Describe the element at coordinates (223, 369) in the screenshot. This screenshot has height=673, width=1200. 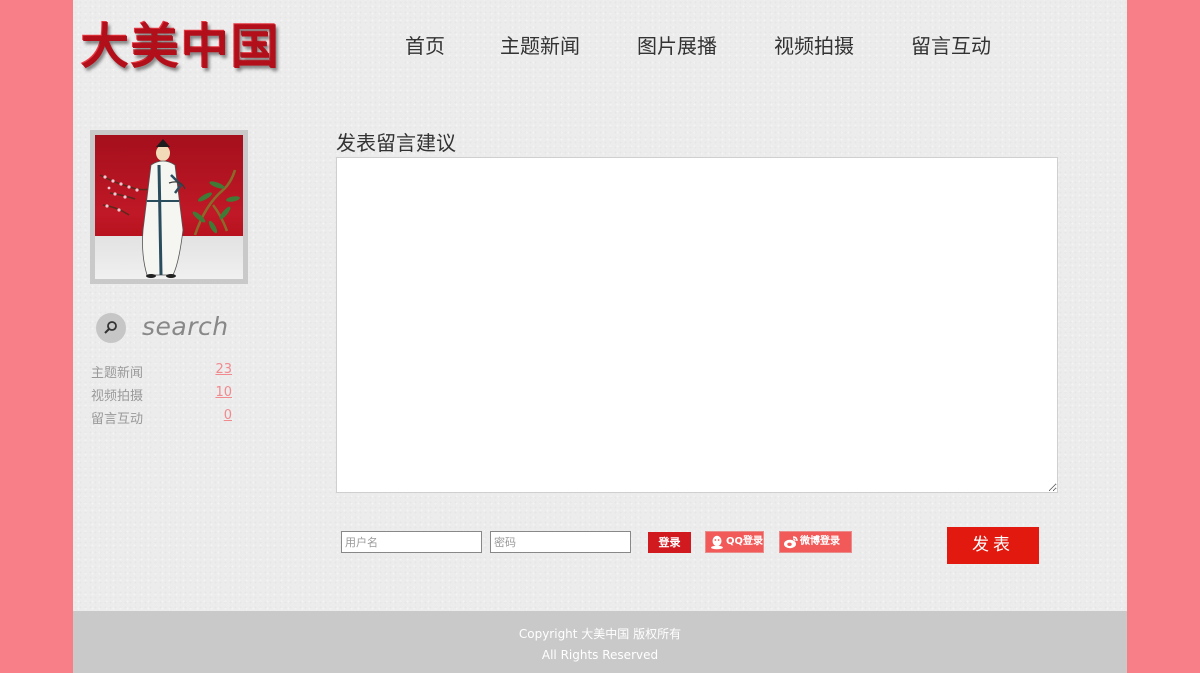
I see `category-count: 23` at that location.